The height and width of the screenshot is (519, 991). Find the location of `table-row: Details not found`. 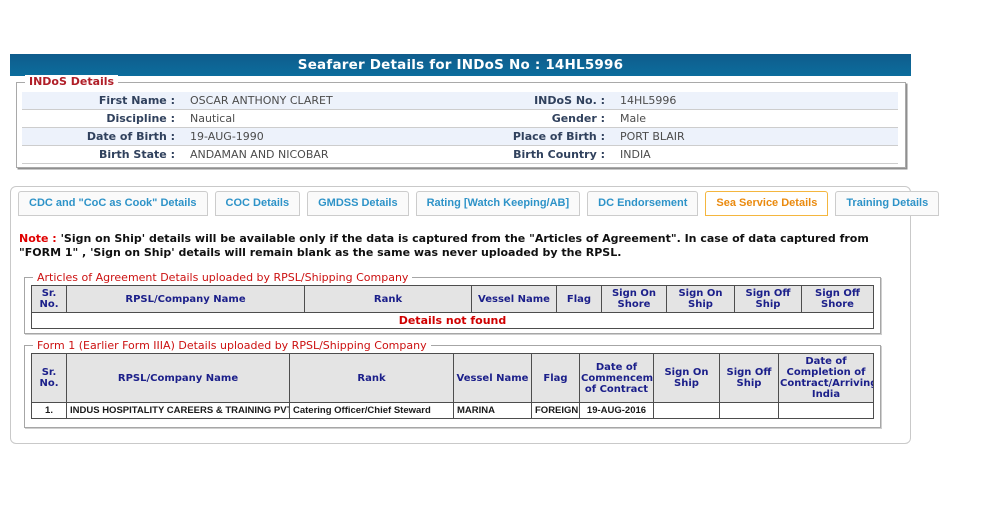

table-row: Details not found is located at coordinates (452, 320).